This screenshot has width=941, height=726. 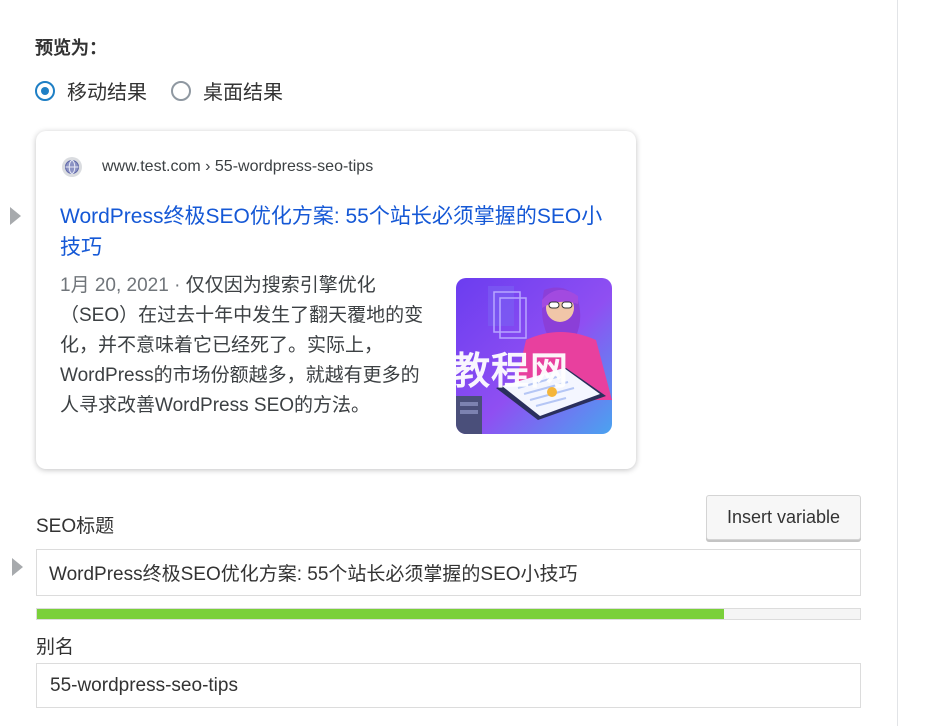 What do you see at coordinates (340, 232) in the screenshot?
I see `serp-title-link: WordPress终极SEO优化方案: 55个站长必须掌握的SEO小技巧` at bounding box center [340, 232].